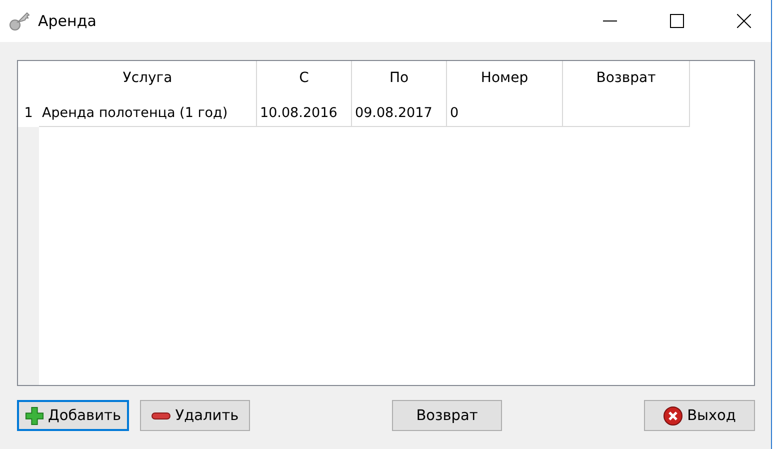 The height and width of the screenshot is (449, 775). I want to click on column-header: Возврат, so click(626, 81).